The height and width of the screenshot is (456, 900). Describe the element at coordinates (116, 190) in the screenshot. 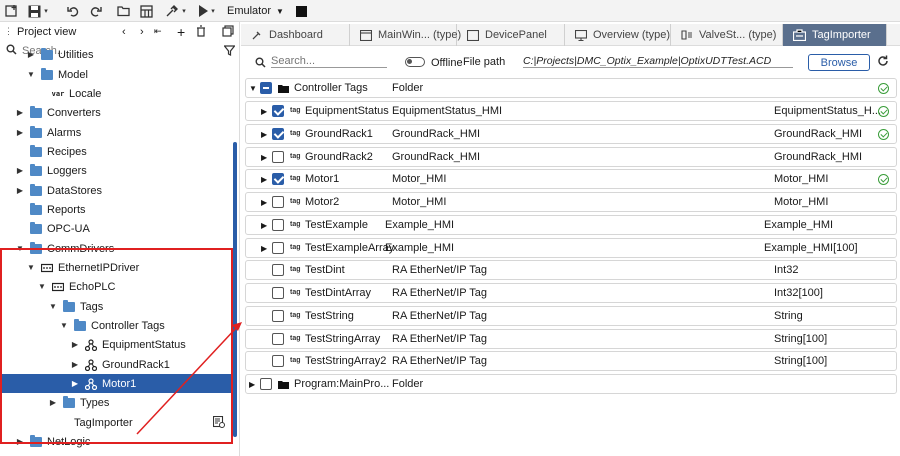

I see `tree-item: ▶ DataStores` at that location.